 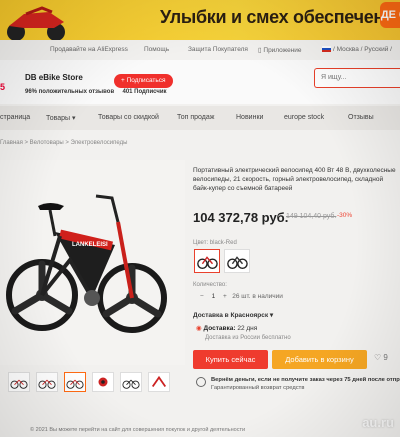 What do you see at coordinates (326, 49) in the screenshot?
I see `russia-flag-icon` at bounding box center [326, 49].